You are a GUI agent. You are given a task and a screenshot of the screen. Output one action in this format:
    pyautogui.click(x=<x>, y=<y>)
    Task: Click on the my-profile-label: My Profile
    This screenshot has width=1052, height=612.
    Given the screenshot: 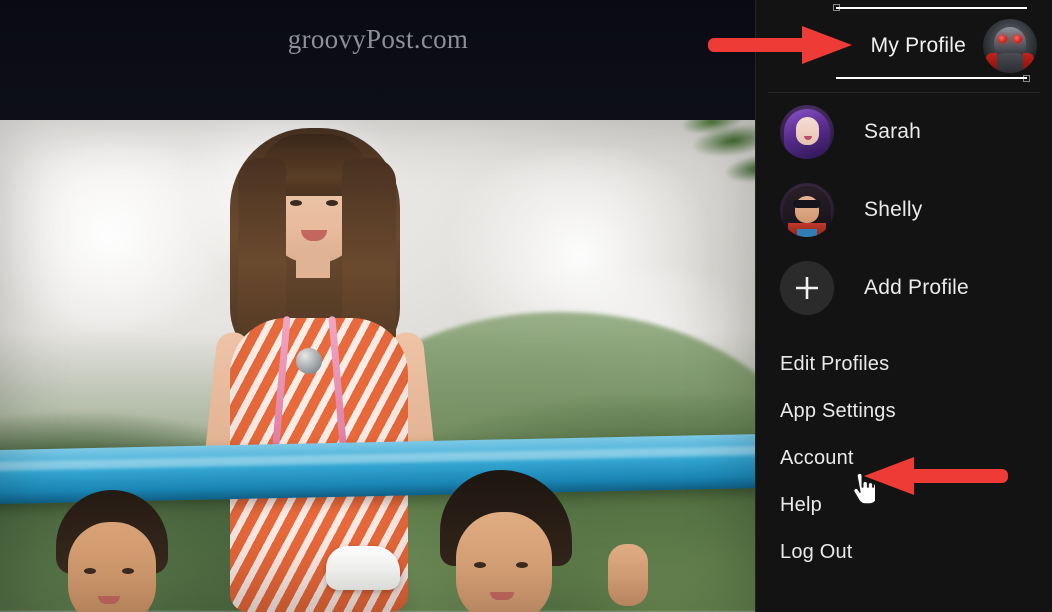 What is the action you would take?
    pyautogui.click(x=918, y=45)
    